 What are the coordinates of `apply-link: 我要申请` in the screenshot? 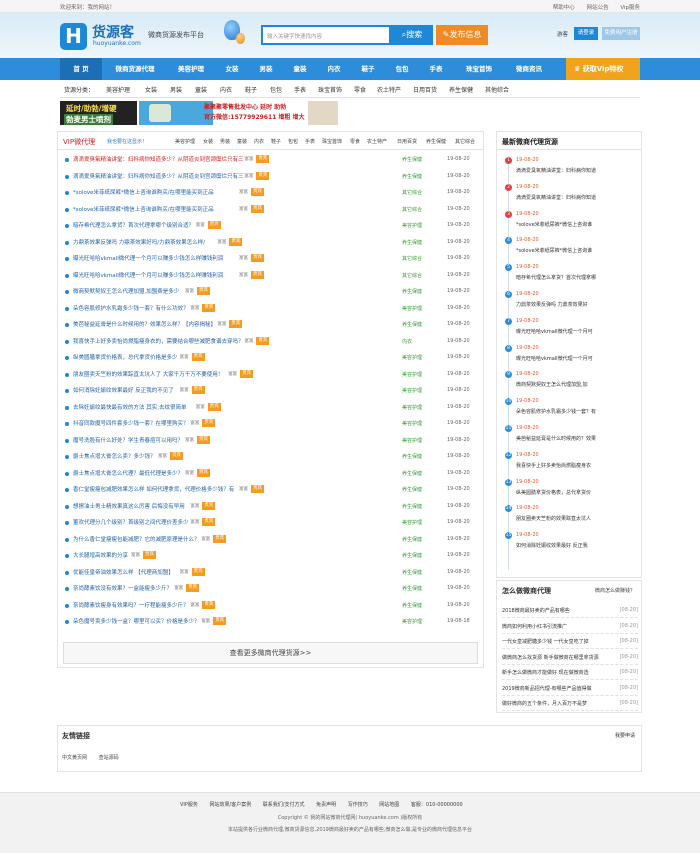 It's located at (625, 735).